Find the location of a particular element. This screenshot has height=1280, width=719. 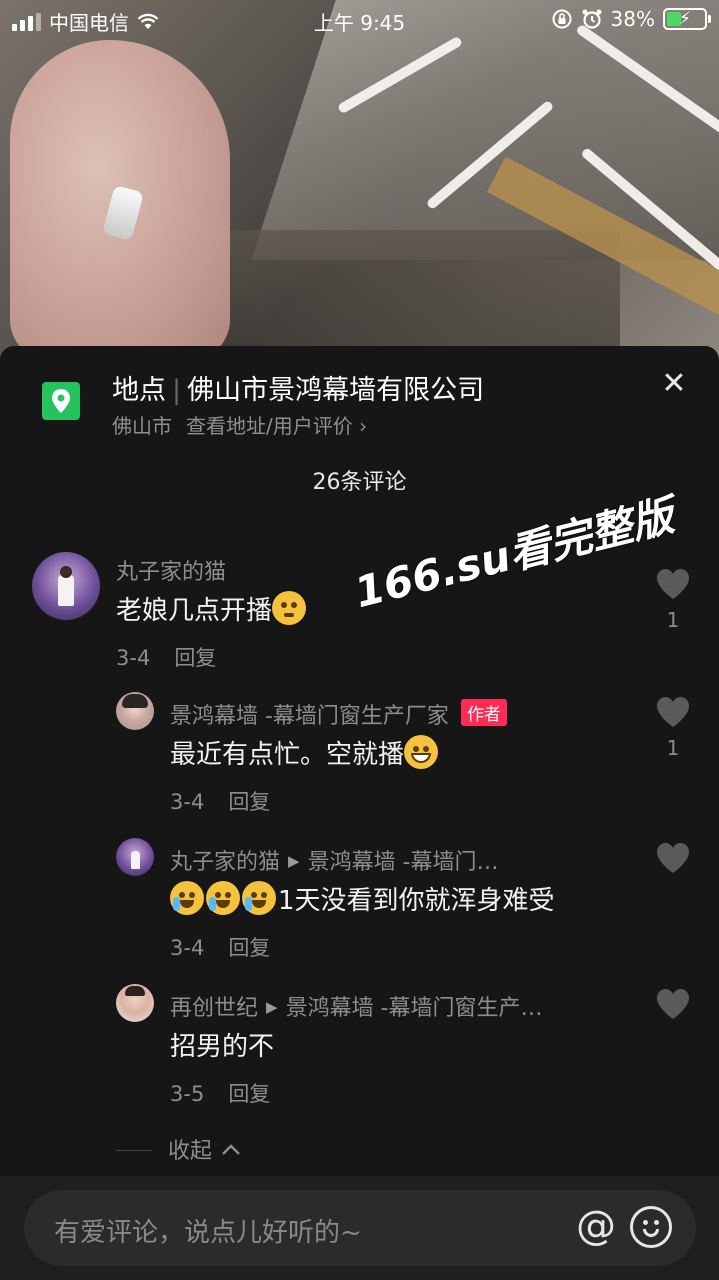

comment-username: 景鸿幕墙 -幕墙门窗生产厂家 作者 is located at coordinates (338, 714).